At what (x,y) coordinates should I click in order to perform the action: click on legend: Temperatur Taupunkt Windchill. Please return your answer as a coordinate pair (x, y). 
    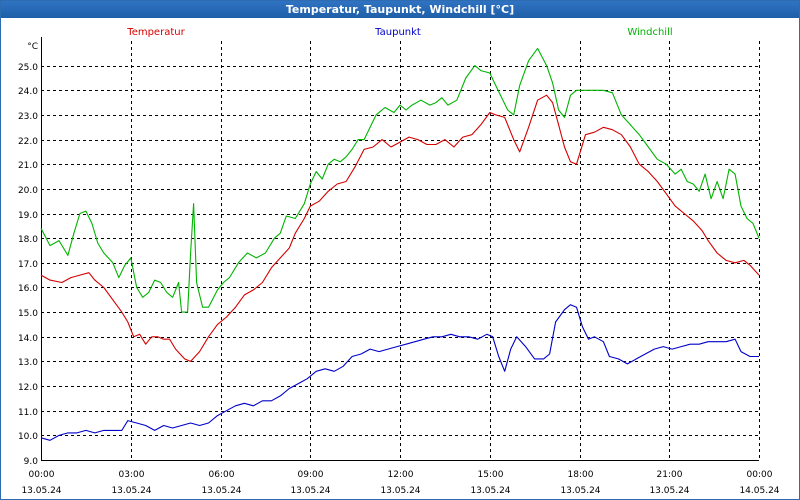
    Looking at the image, I should click on (399, 32).